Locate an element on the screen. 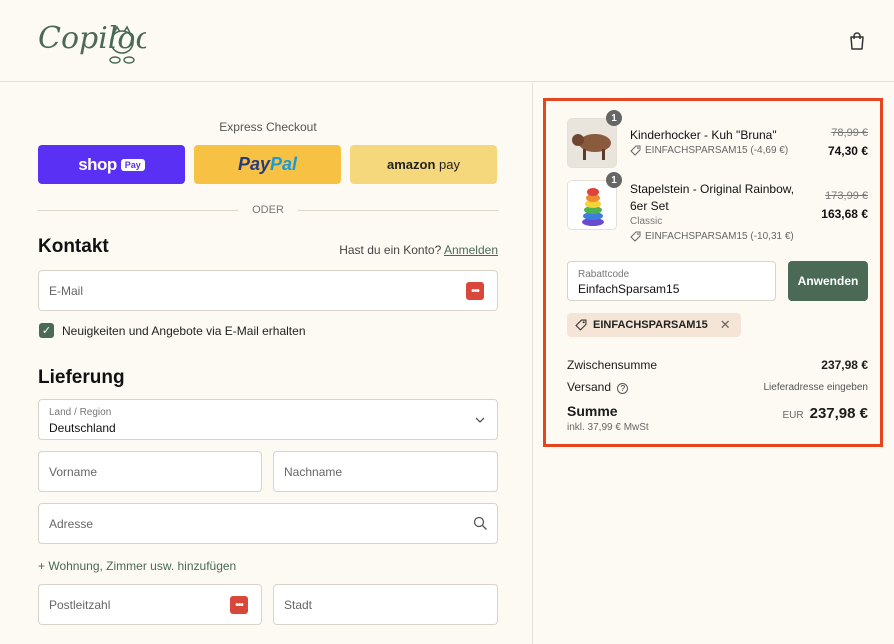 The image size is (894, 644). or-divider: ODER is located at coordinates (268, 210).